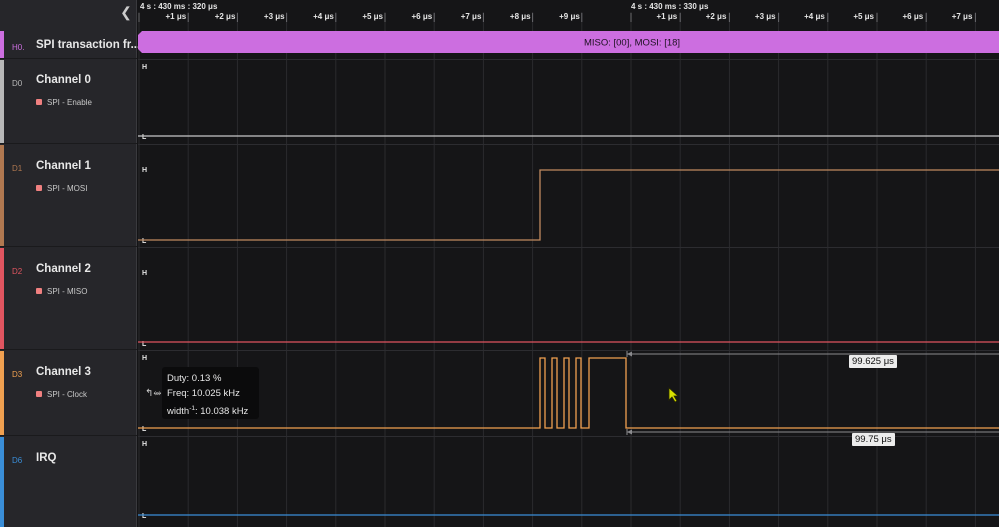 The width and height of the screenshot is (999, 527). What do you see at coordinates (194, 378) in the screenshot?
I see `tooltip-duty: Duty: 0.13 %` at bounding box center [194, 378].